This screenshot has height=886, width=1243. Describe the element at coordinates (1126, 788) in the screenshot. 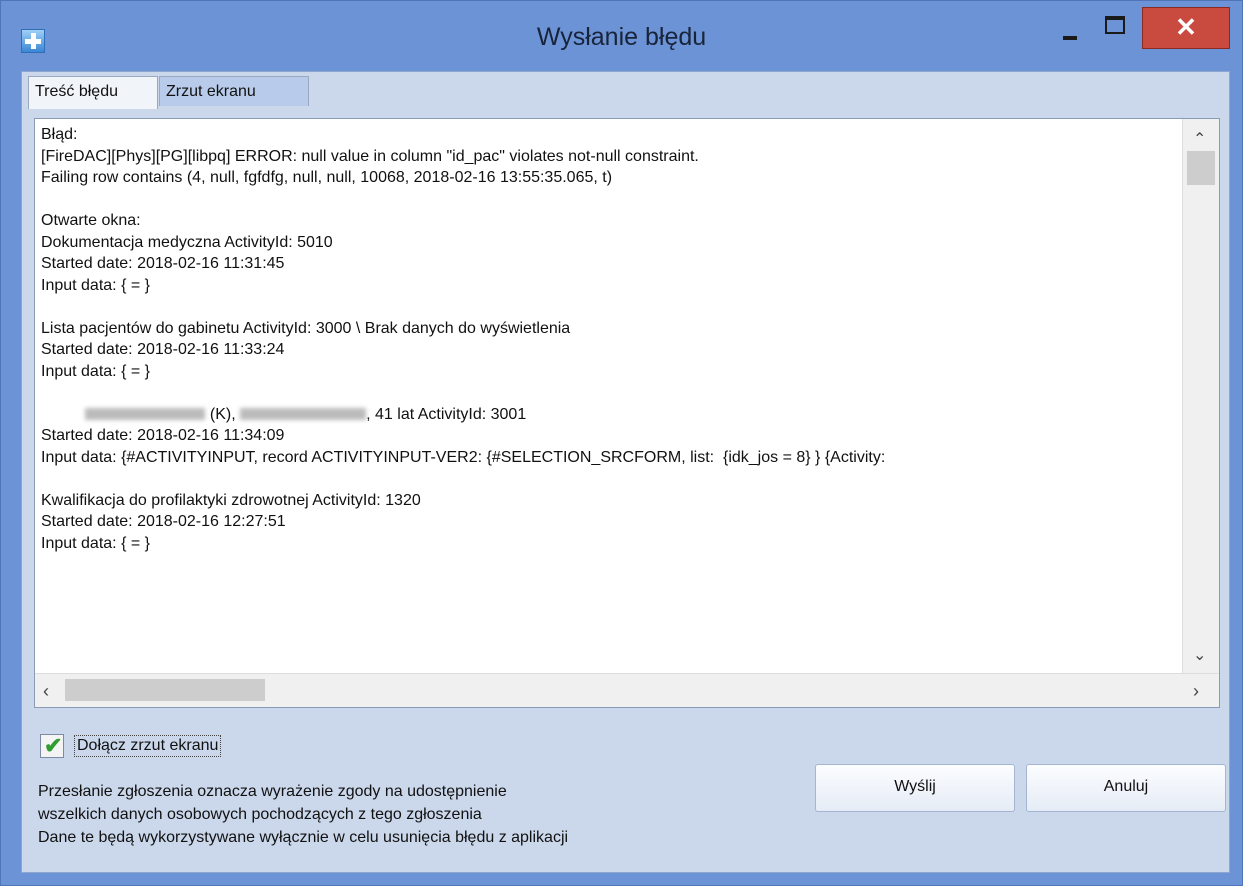

I see `cancel-button: Anuluj` at that location.